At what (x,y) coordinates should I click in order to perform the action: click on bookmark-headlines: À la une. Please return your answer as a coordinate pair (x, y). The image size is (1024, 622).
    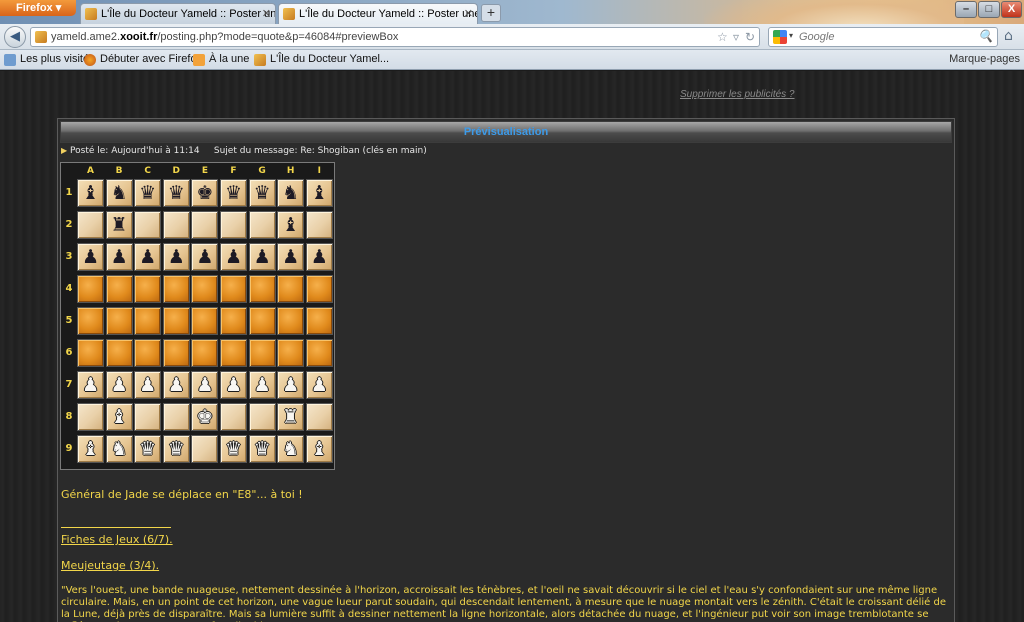
    Looking at the image, I should click on (221, 59).